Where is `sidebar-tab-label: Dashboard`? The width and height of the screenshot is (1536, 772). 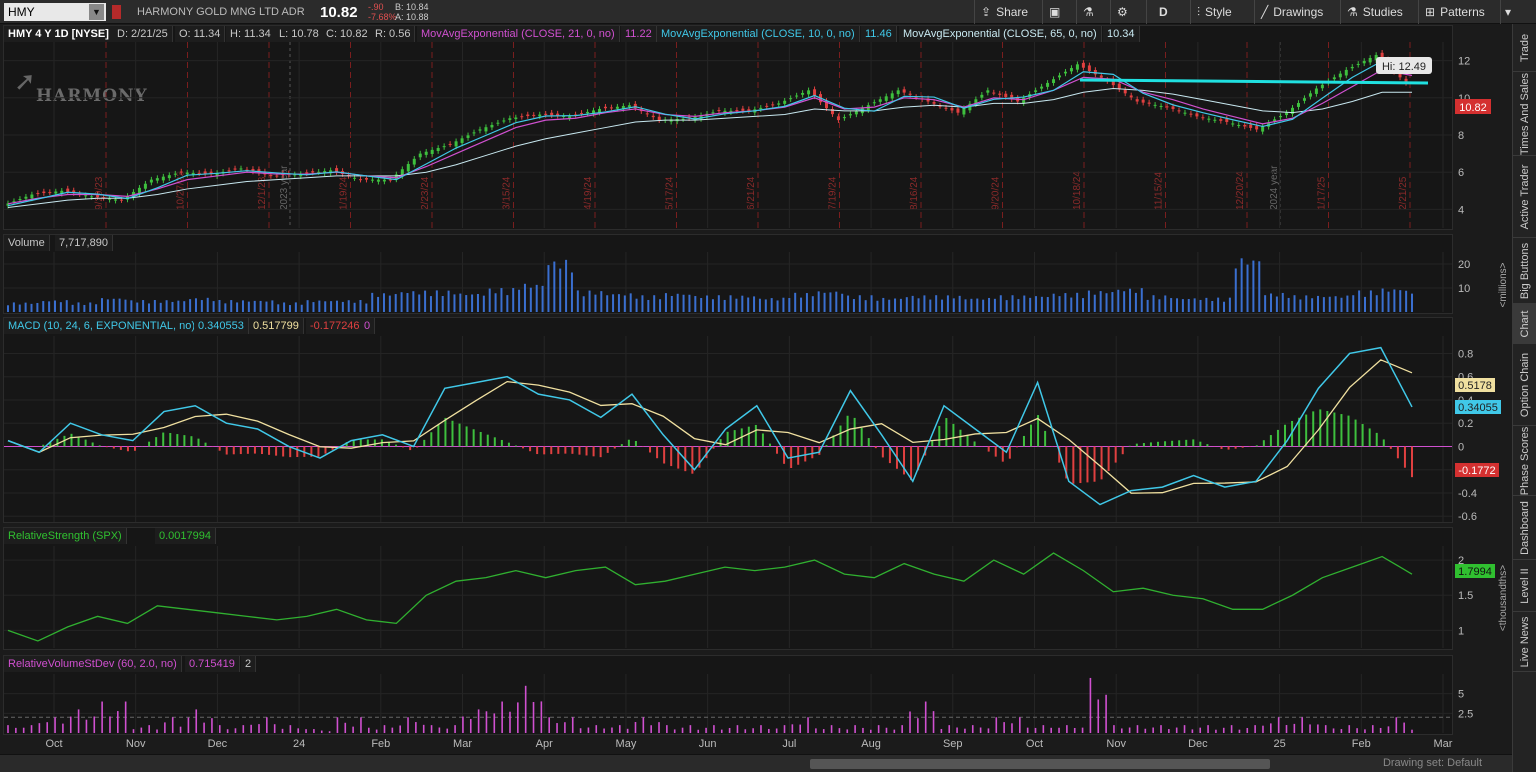 sidebar-tab-label: Dashboard is located at coordinates (1525, 527).